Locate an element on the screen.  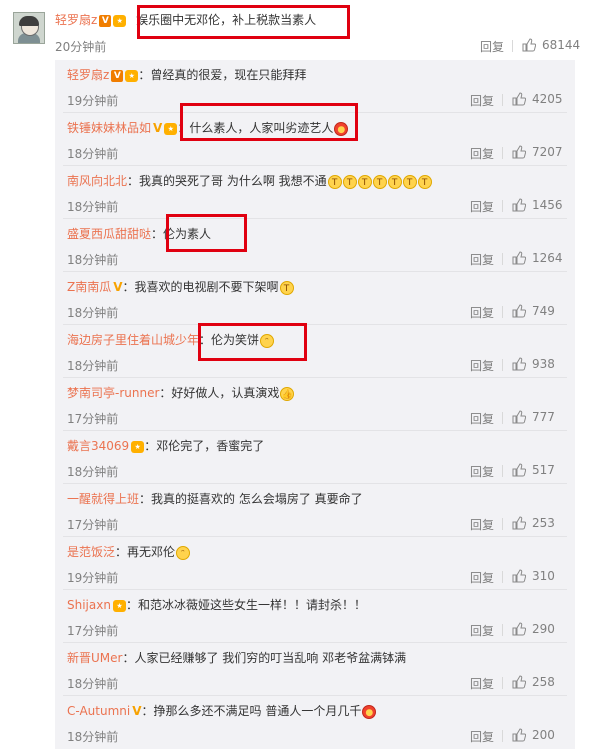
like-count: 7207 is located at coordinates (547, 152).